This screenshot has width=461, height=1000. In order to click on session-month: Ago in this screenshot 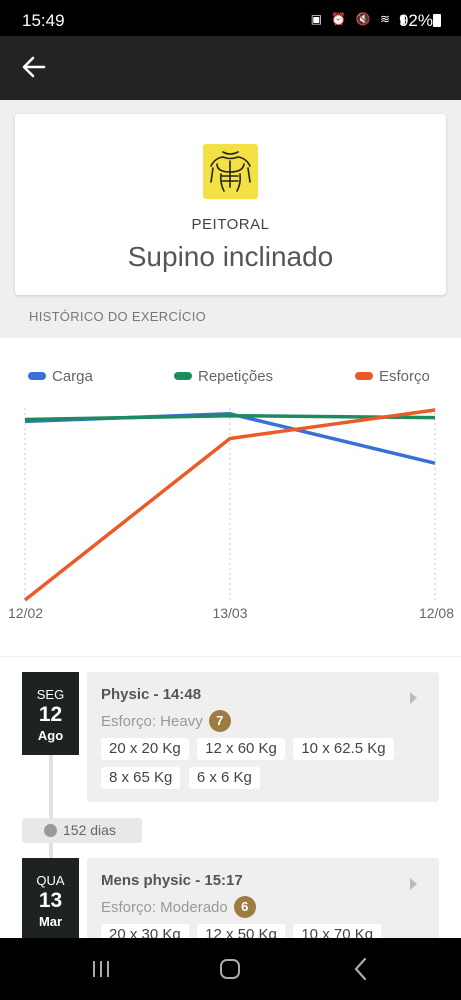, I will do `click(50, 735)`.